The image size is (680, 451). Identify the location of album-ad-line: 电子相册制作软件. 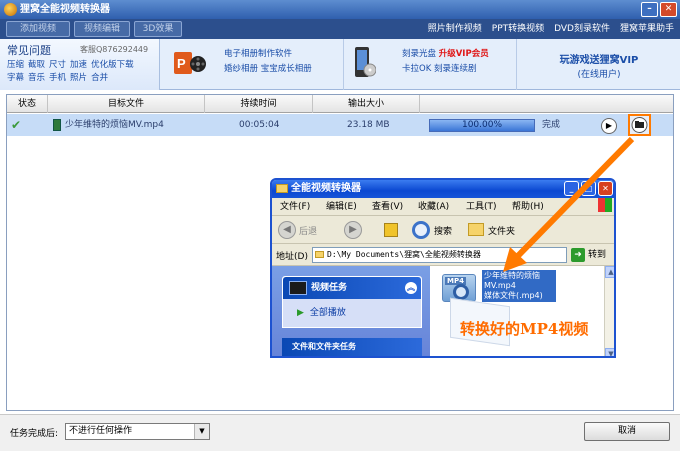
(258, 54).